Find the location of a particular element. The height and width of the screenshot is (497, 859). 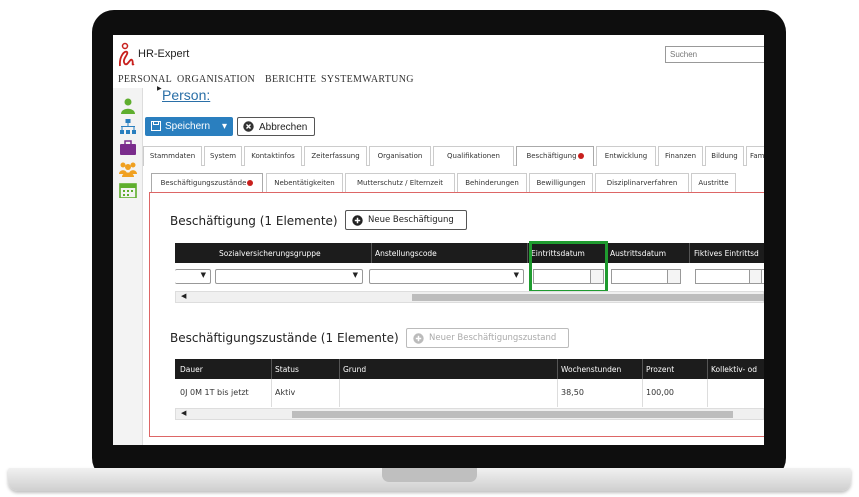

floppy-disk-icon is located at coordinates (156, 126).